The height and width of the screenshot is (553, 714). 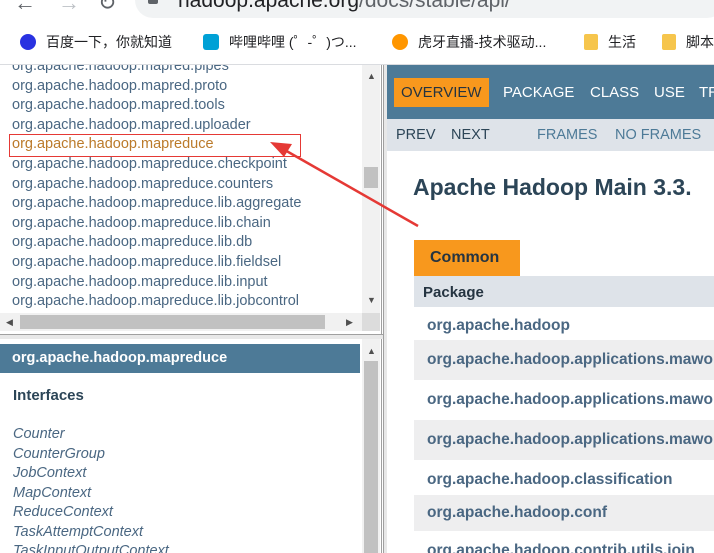 I want to click on nav-frames: FRAMES, so click(x=567, y=135).